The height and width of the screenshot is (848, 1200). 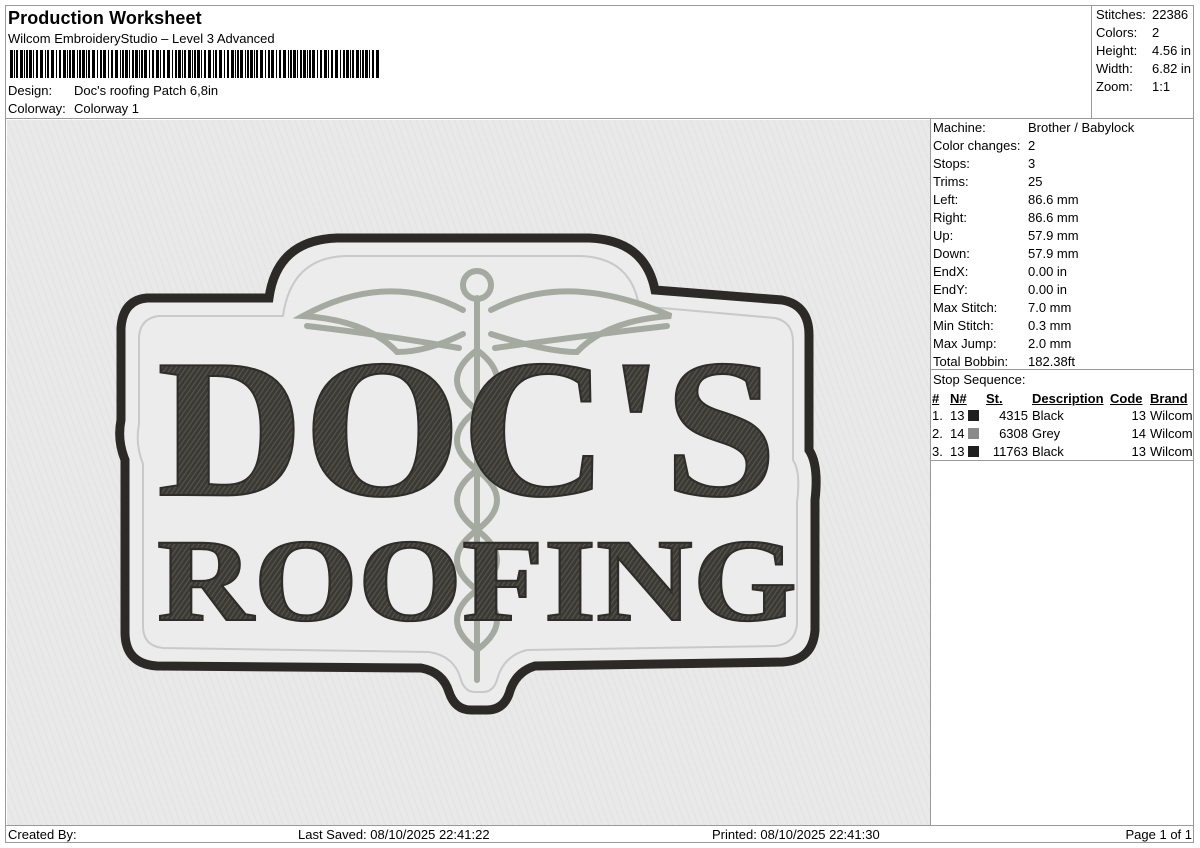 What do you see at coordinates (1051, 361) in the screenshot?
I see `machine-info-value: 182.38ft` at bounding box center [1051, 361].